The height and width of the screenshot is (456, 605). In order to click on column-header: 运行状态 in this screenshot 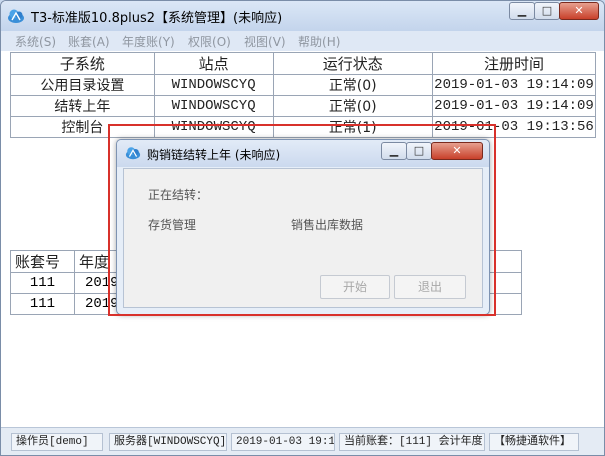, I will do `click(352, 63)`.